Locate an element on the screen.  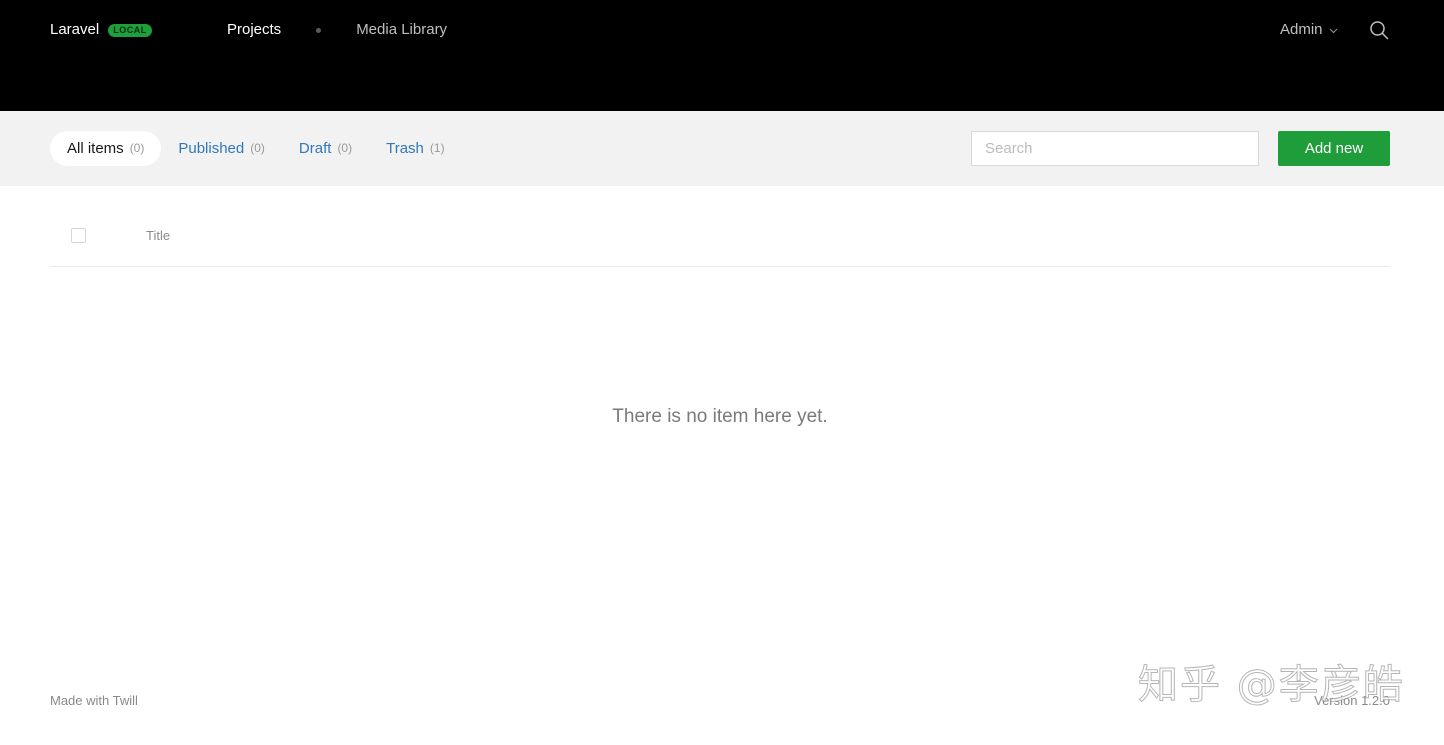
tab-all-items: All items (0) is located at coordinates (106, 148).